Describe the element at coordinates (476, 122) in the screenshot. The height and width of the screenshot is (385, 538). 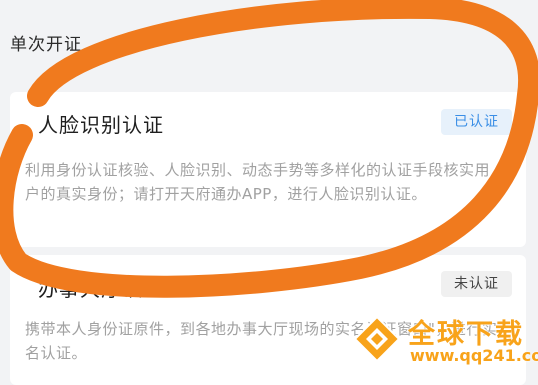
I see `verified-badge: 已认证` at that location.